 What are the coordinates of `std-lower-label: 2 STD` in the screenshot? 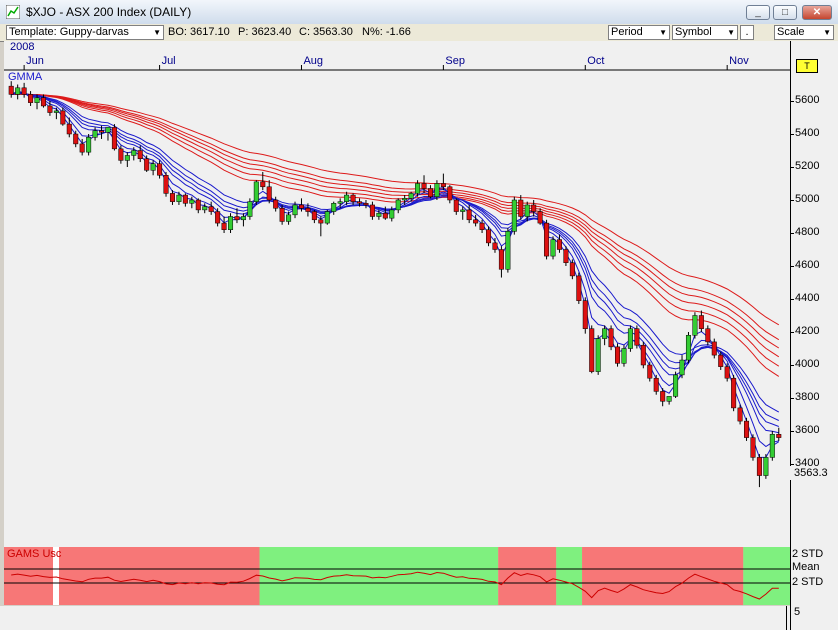 It's located at (808, 582).